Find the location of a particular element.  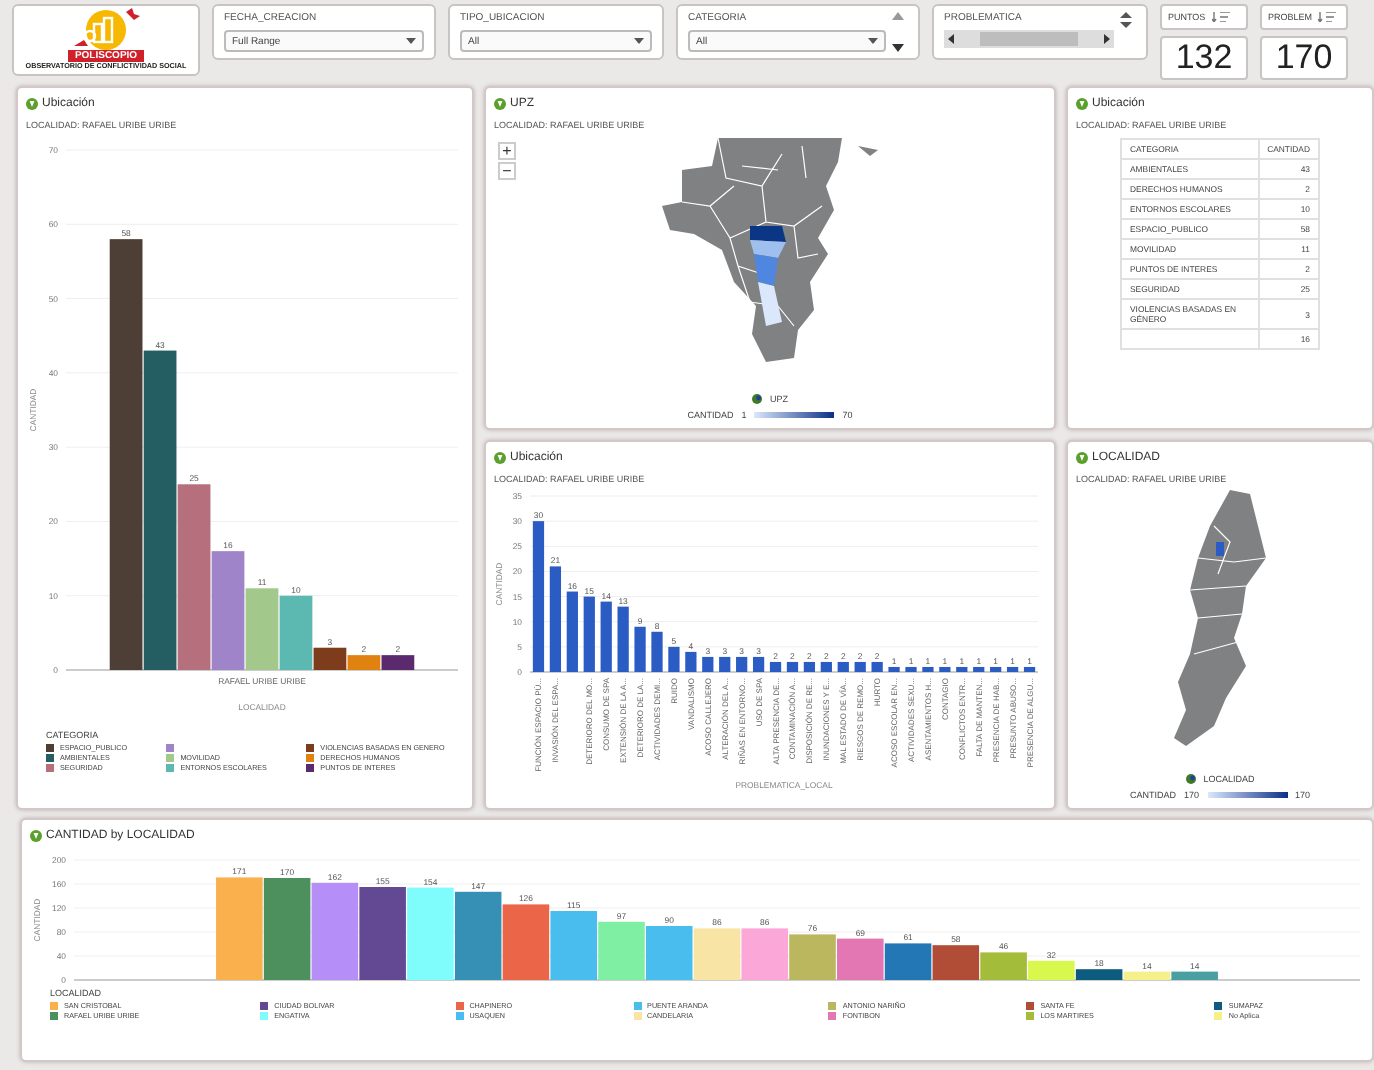

scroll-up-icon is located at coordinates (898, 16).